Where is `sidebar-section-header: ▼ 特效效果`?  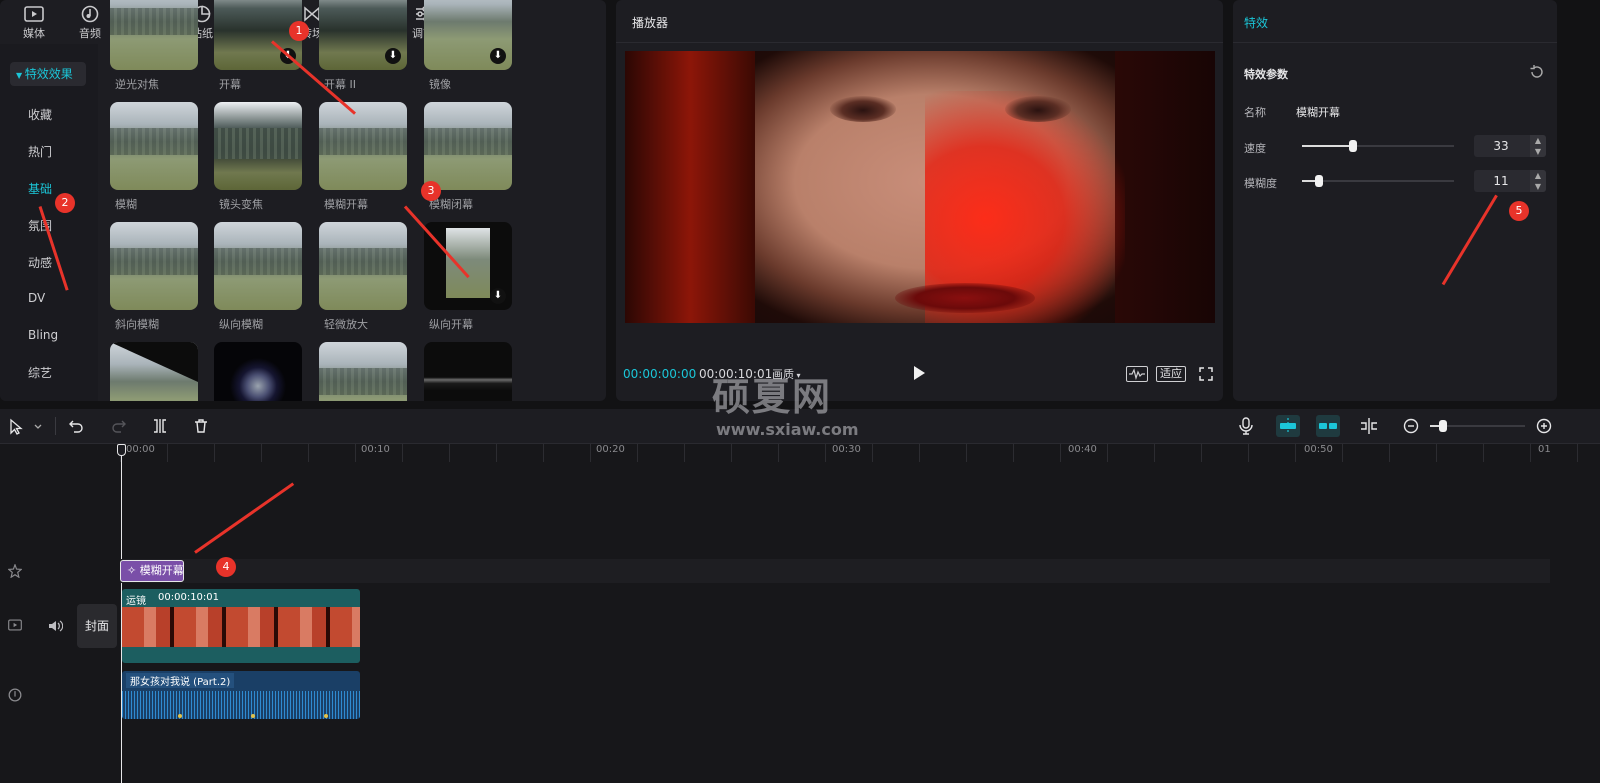
sidebar-section-header: ▼ 特效效果 is located at coordinates (48, 74).